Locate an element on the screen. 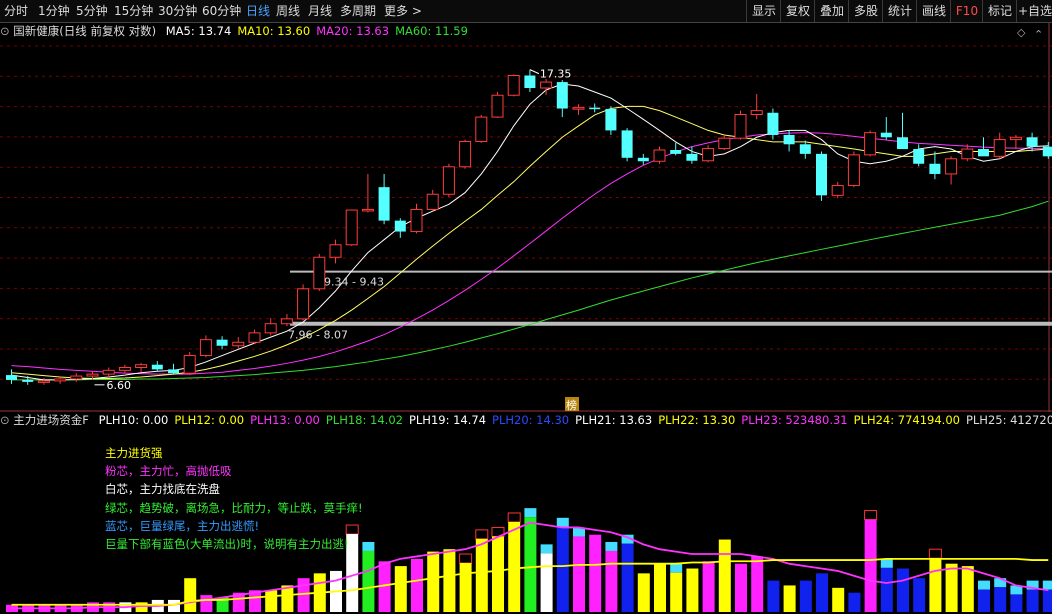  legend-line-0: 主力进货强 is located at coordinates (134, 453).